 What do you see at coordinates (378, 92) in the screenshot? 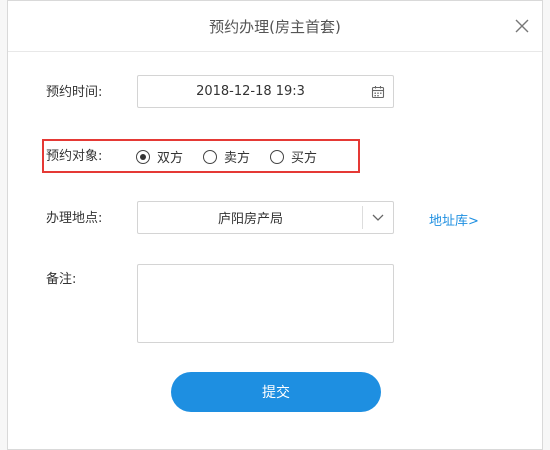
I see `calendar-icon` at bounding box center [378, 92].